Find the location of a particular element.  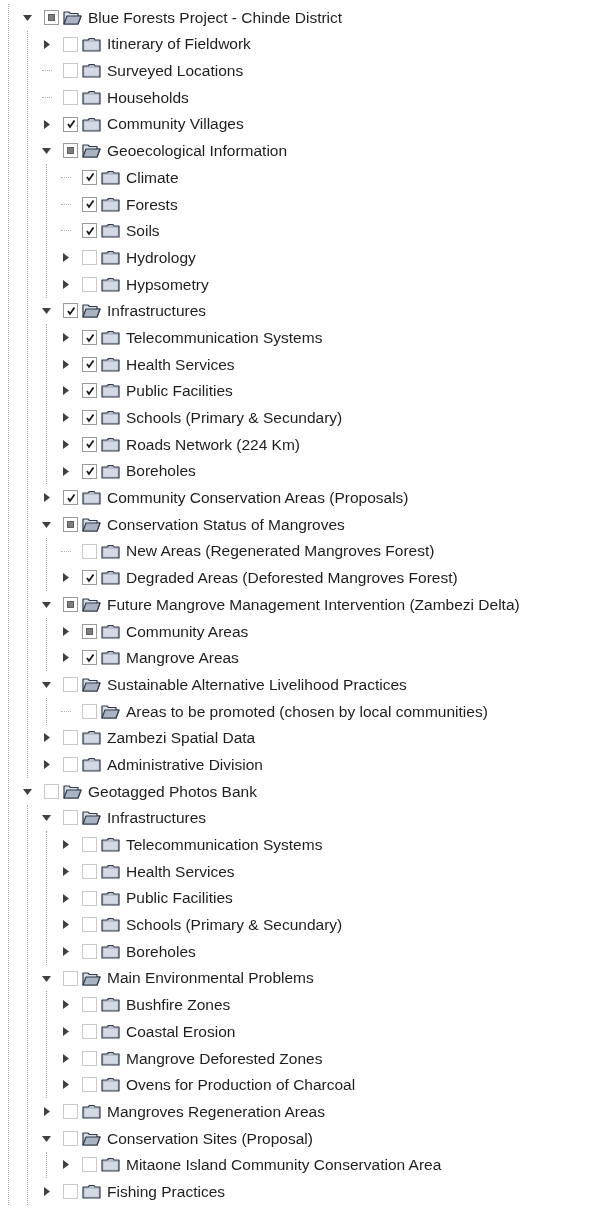

layer-label: Bushfire Zones is located at coordinates (178, 1005).